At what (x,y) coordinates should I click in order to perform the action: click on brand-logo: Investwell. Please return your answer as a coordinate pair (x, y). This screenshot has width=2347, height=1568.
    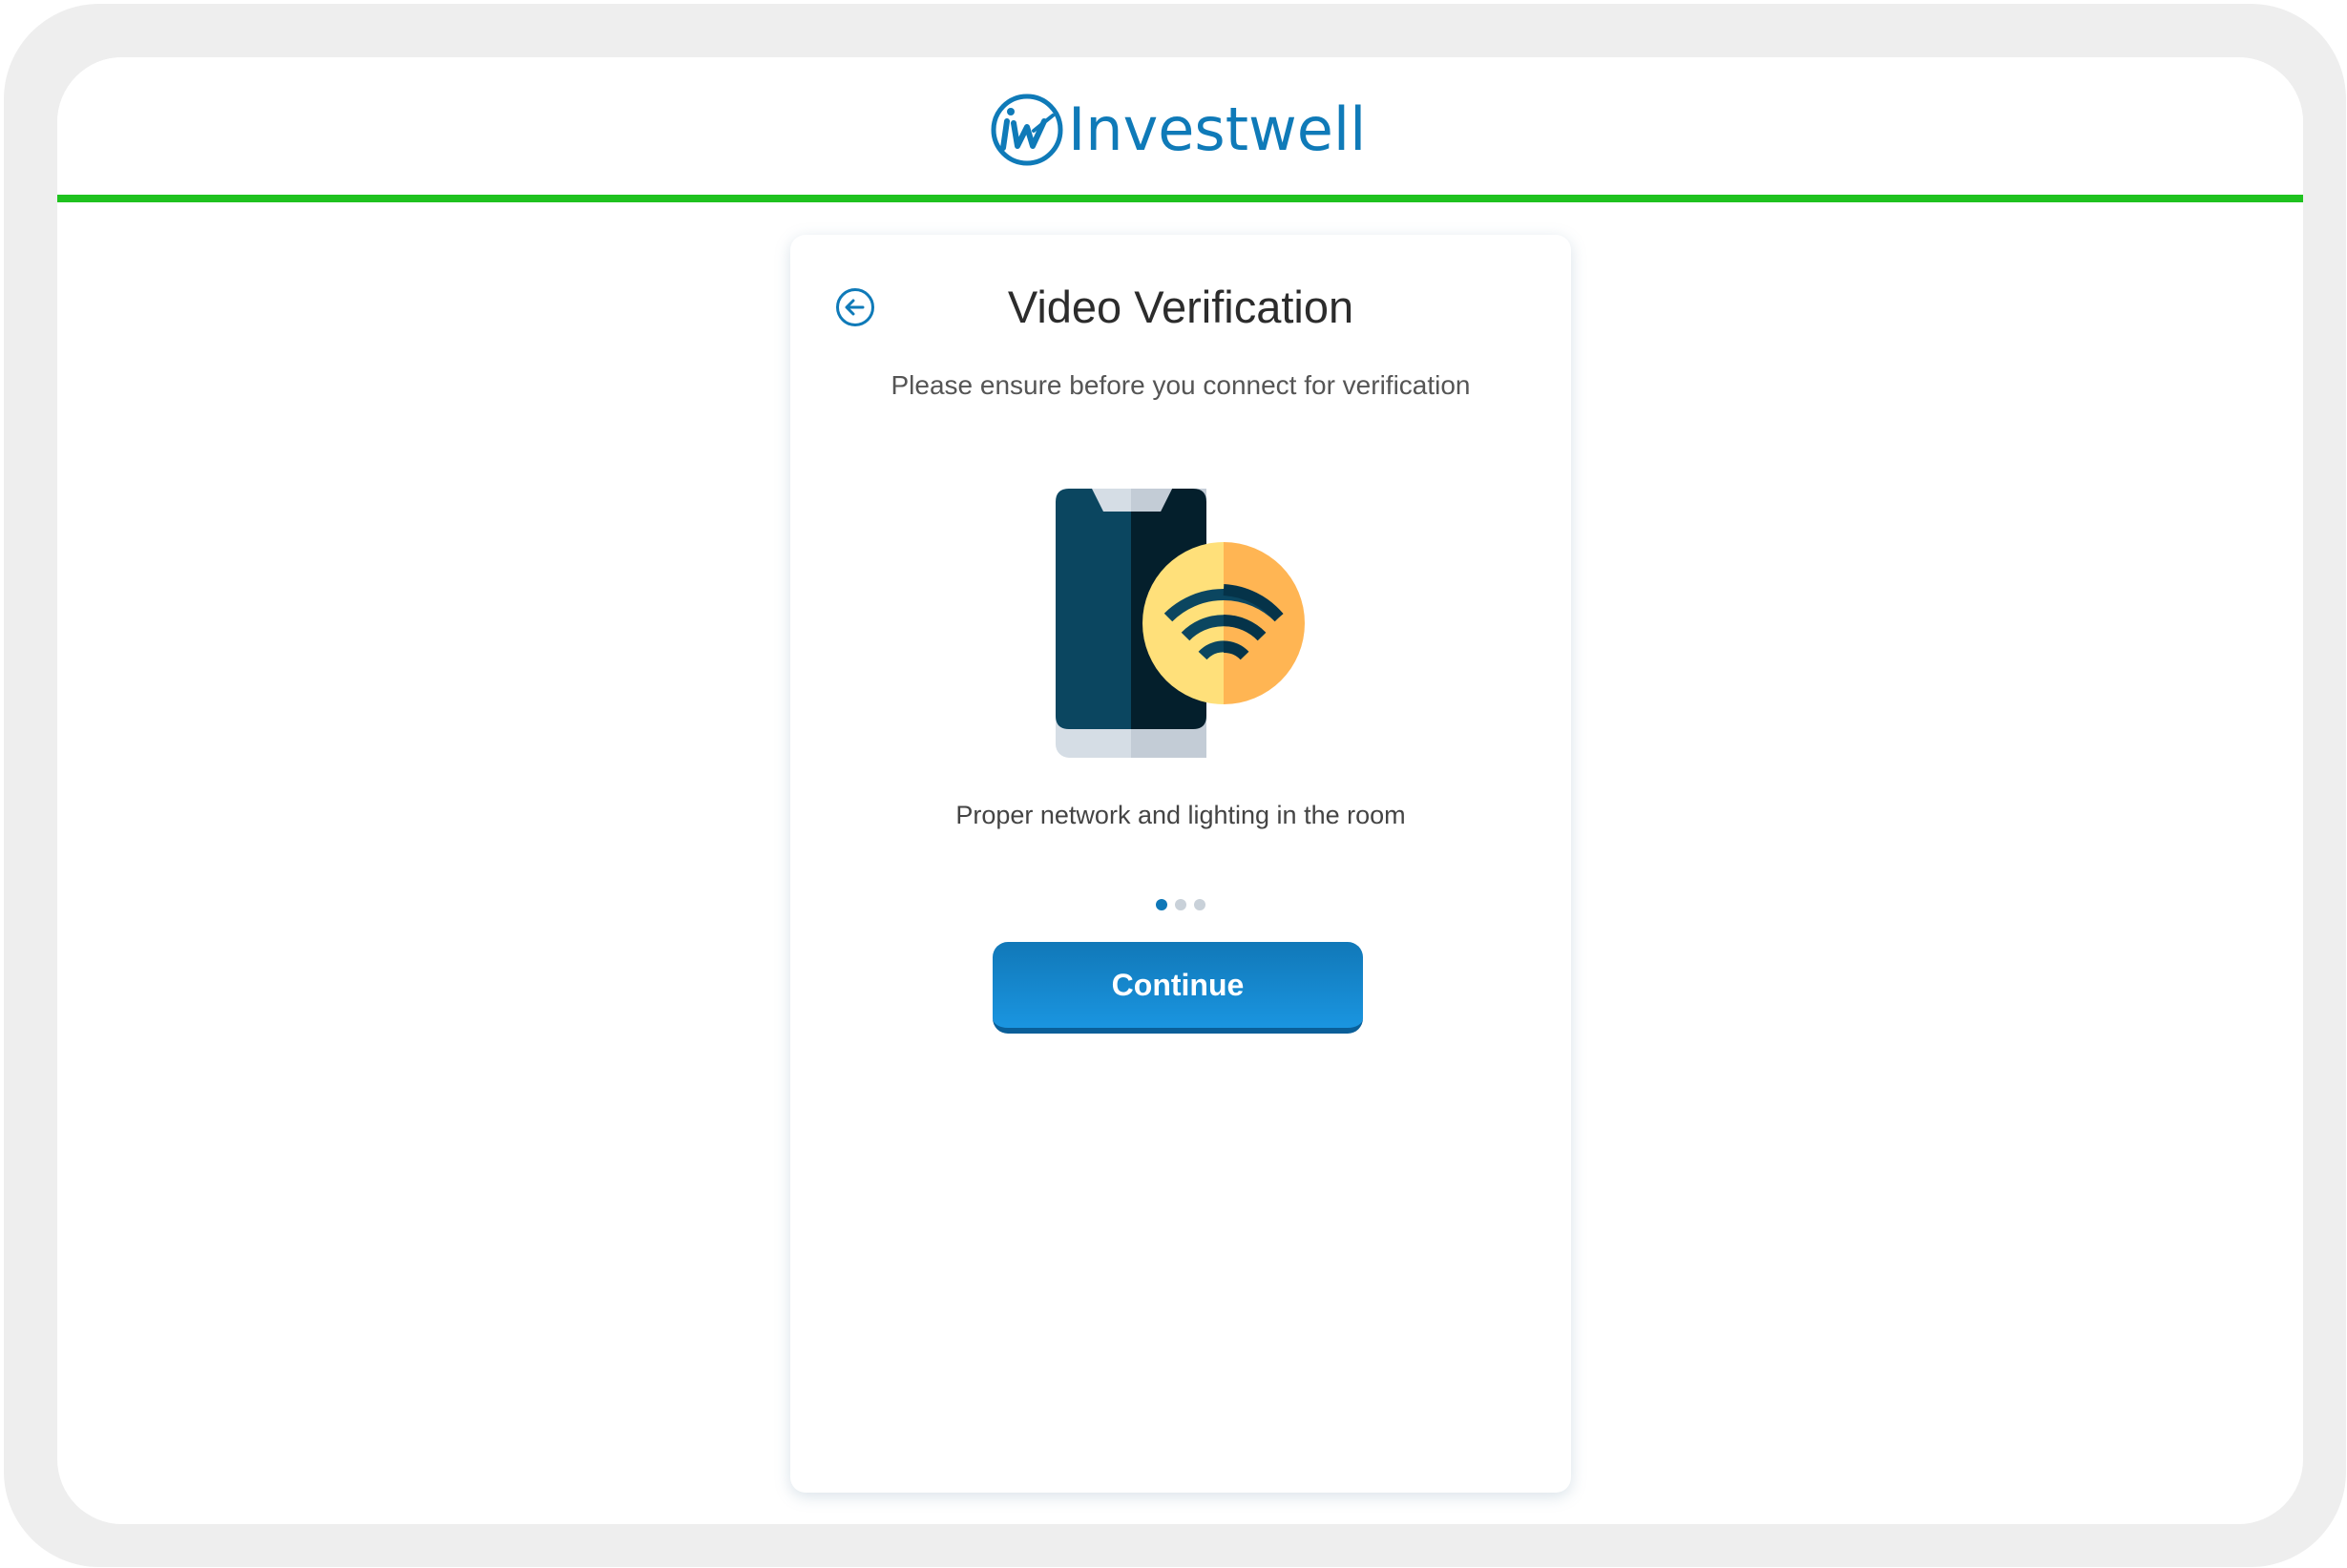
    Looking at the image, I should click on (1178, 130).